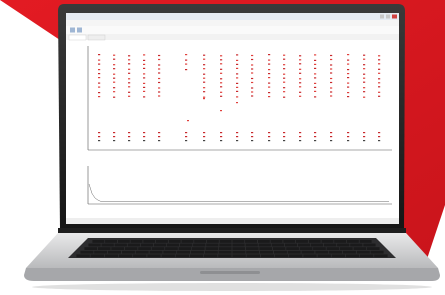 The image size is (445, 295). What do you see at coordinates (230, 272) in the screenshot?
I see `lid-notch` at bounding box center [230, 272].